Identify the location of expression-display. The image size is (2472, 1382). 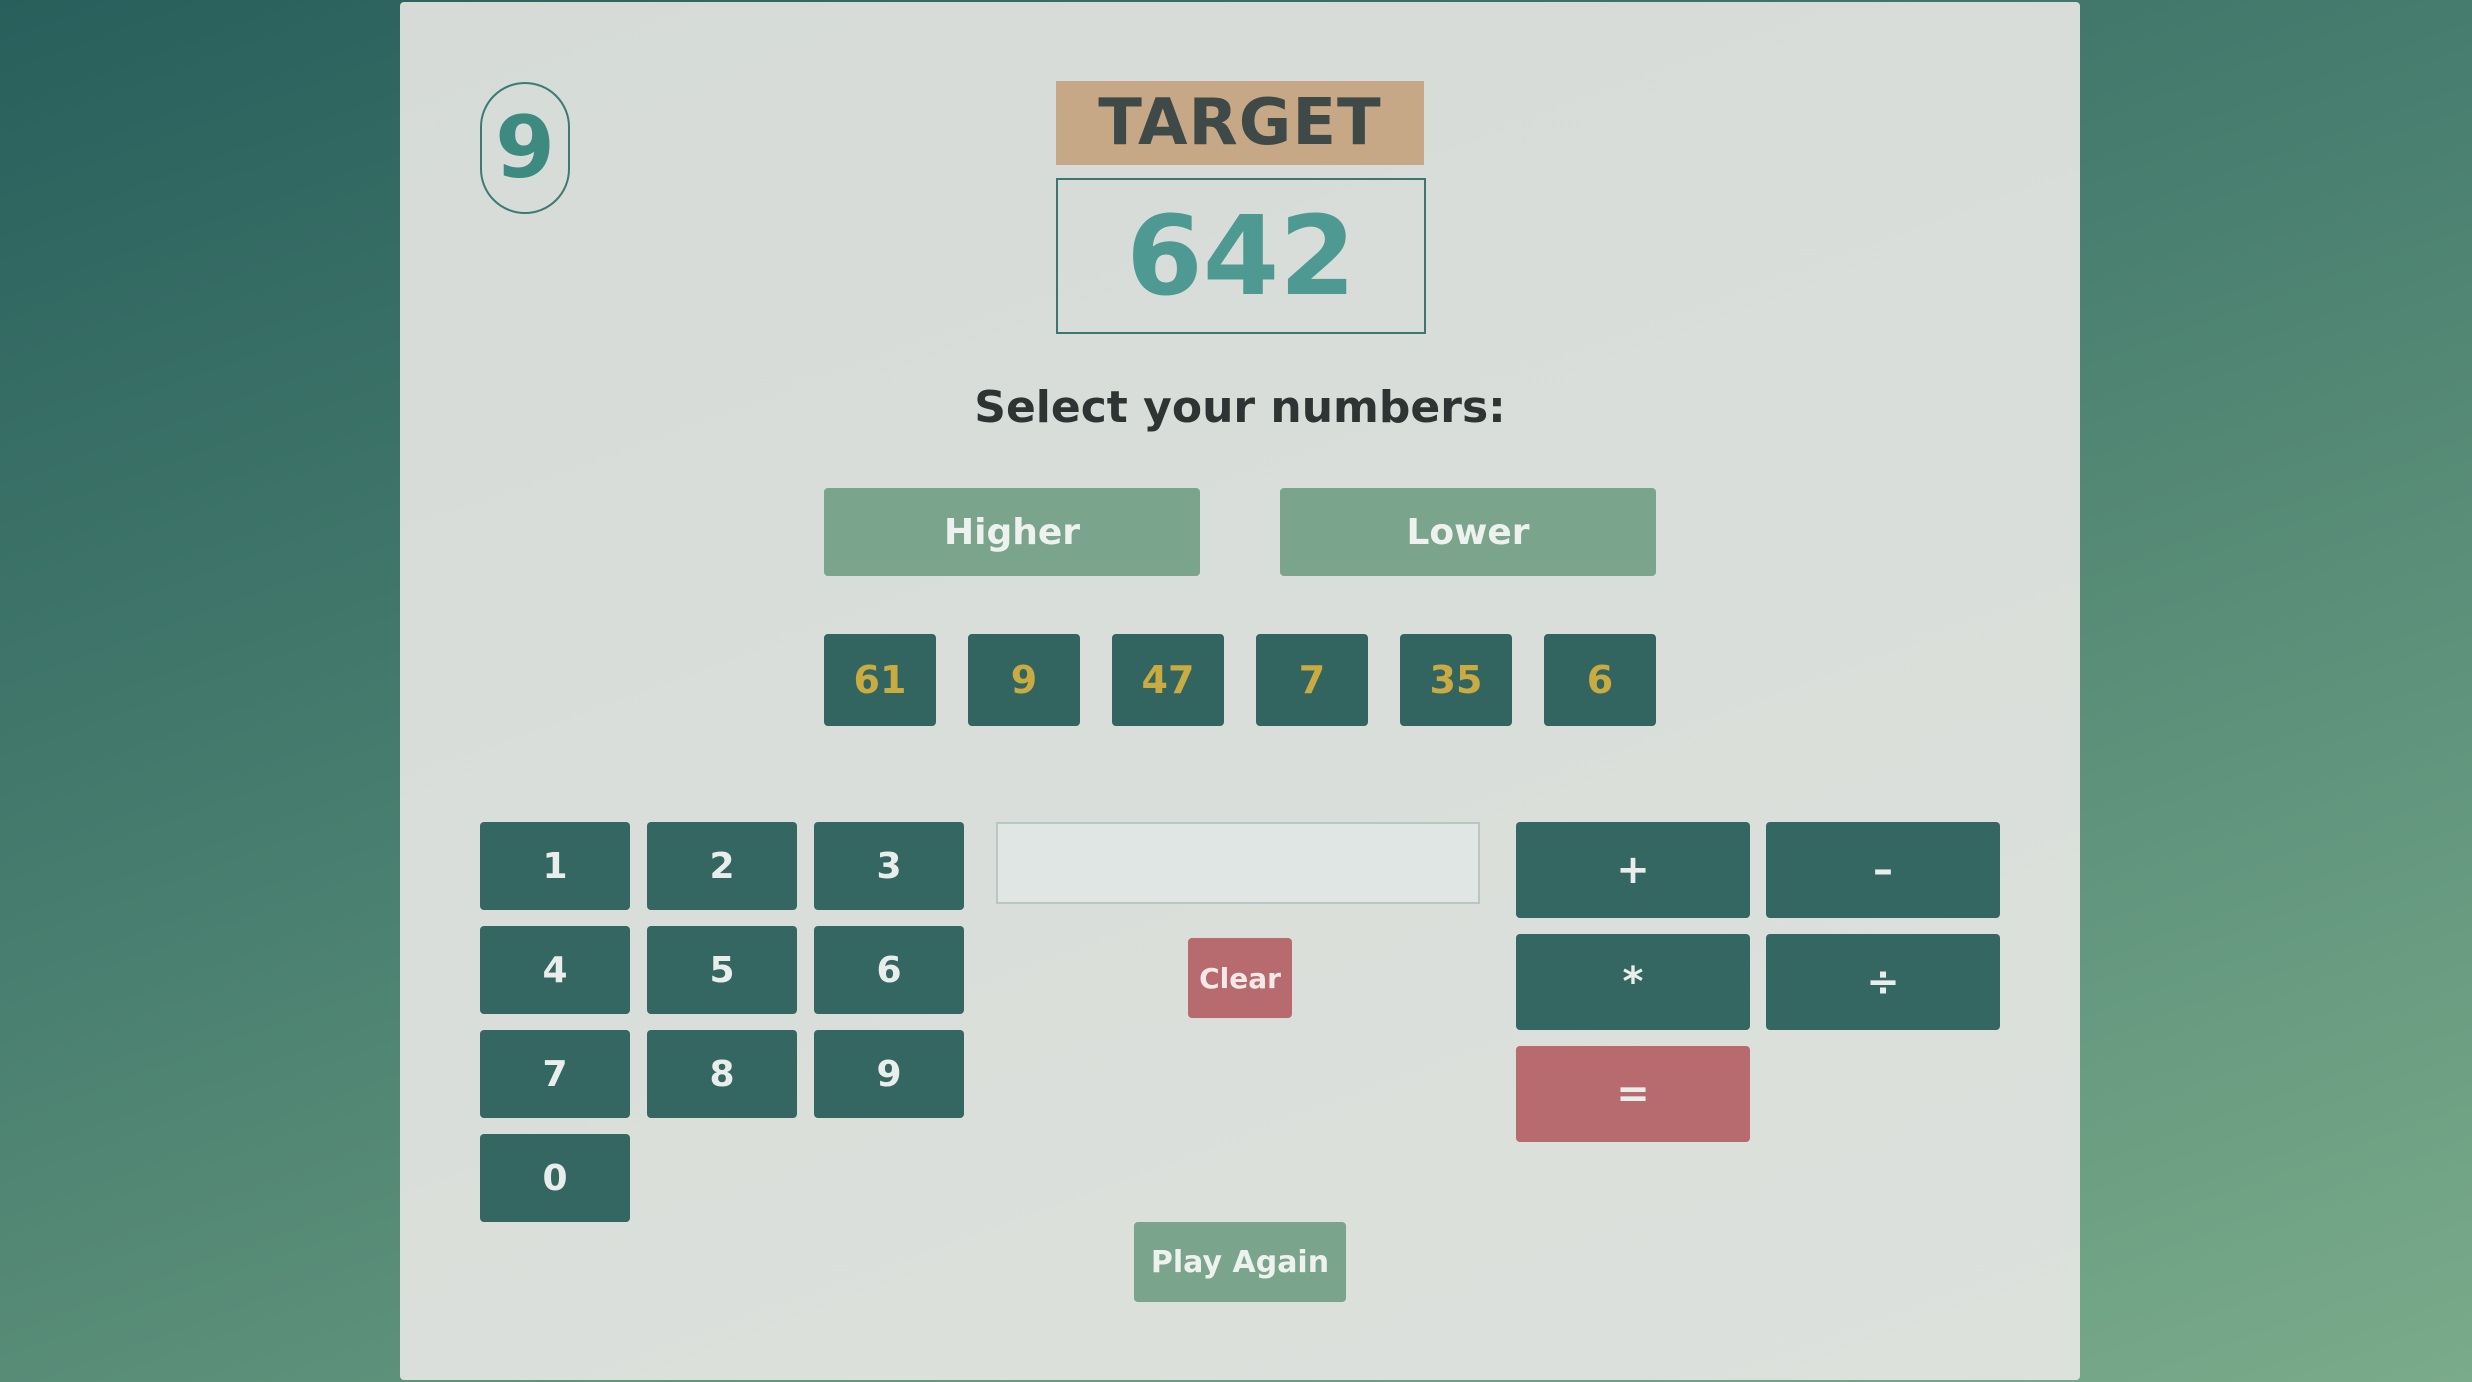
(1238, 863).